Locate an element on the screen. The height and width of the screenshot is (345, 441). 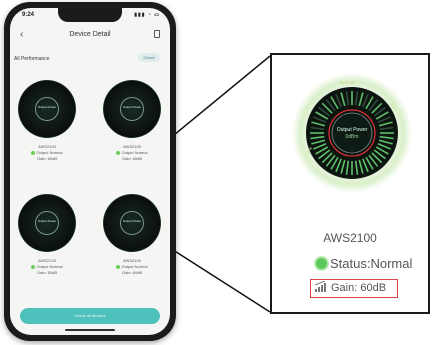
section-label: All Performance is located at coordinates (32, 59).